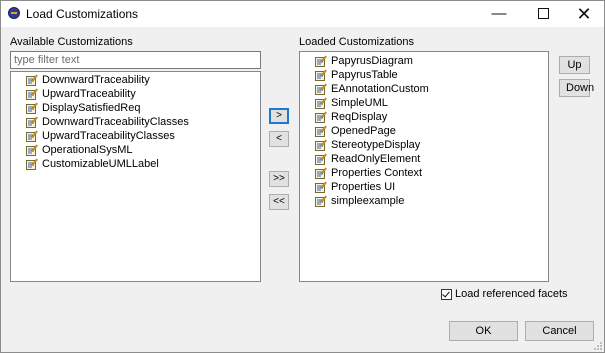 Image resolution: width=605 pixels, height=353 pixels. Describe the element at coordinates (356, 42) in the screenshot. I see `loaded-customizations-label: Loaded Customizations` at that location.